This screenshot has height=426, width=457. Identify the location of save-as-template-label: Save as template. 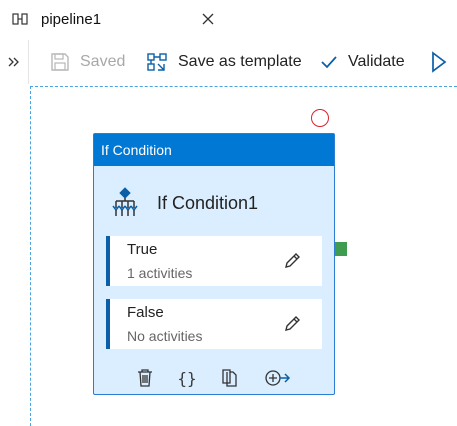
(240, 61).